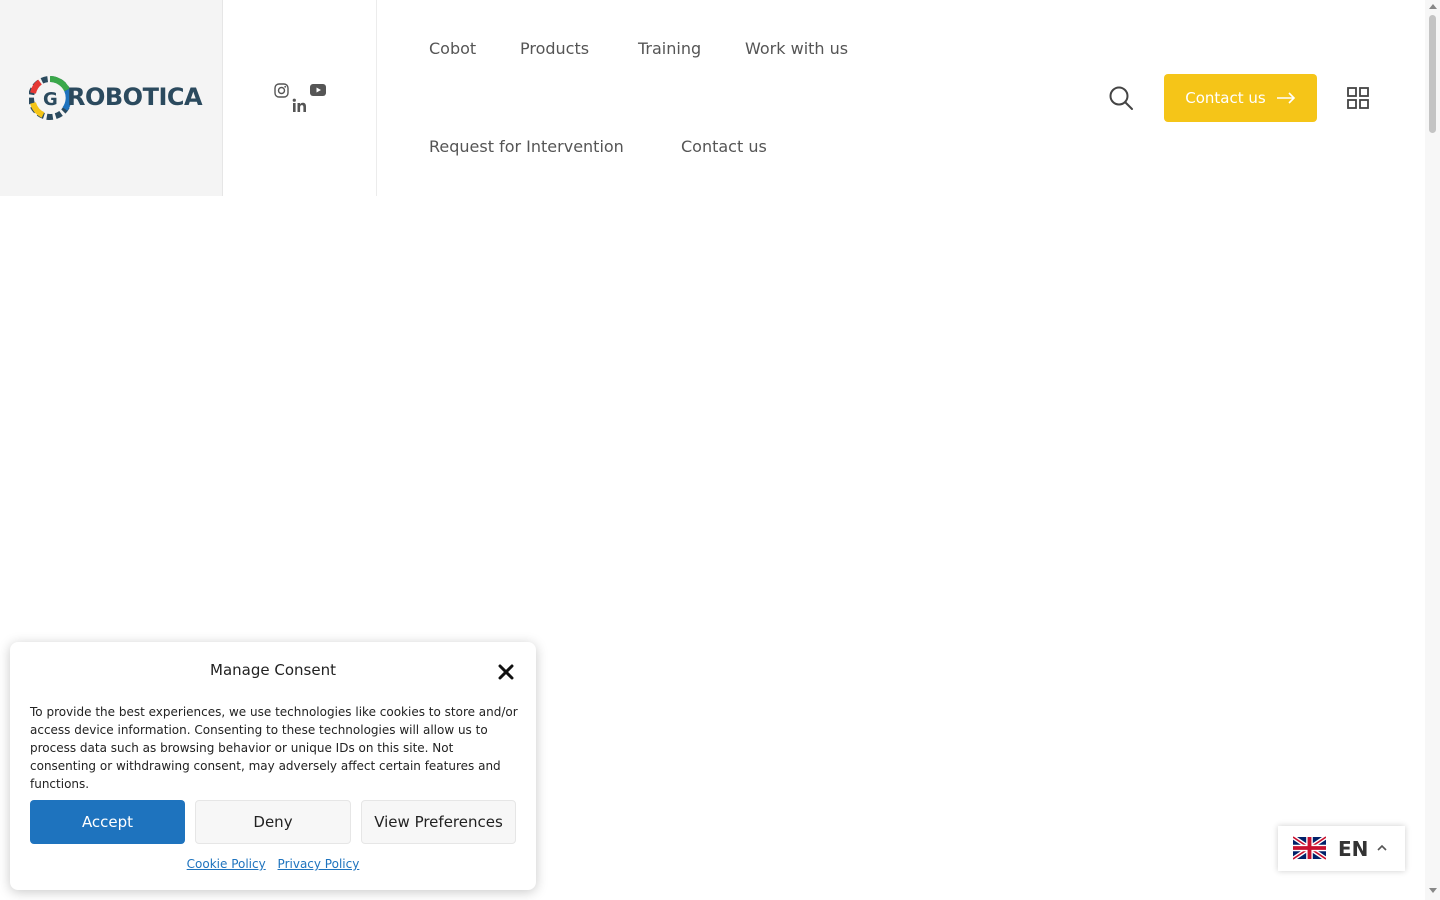  Describe the element at coordinates (506, 672) in the screenshot. I see `close-icon` at that location.